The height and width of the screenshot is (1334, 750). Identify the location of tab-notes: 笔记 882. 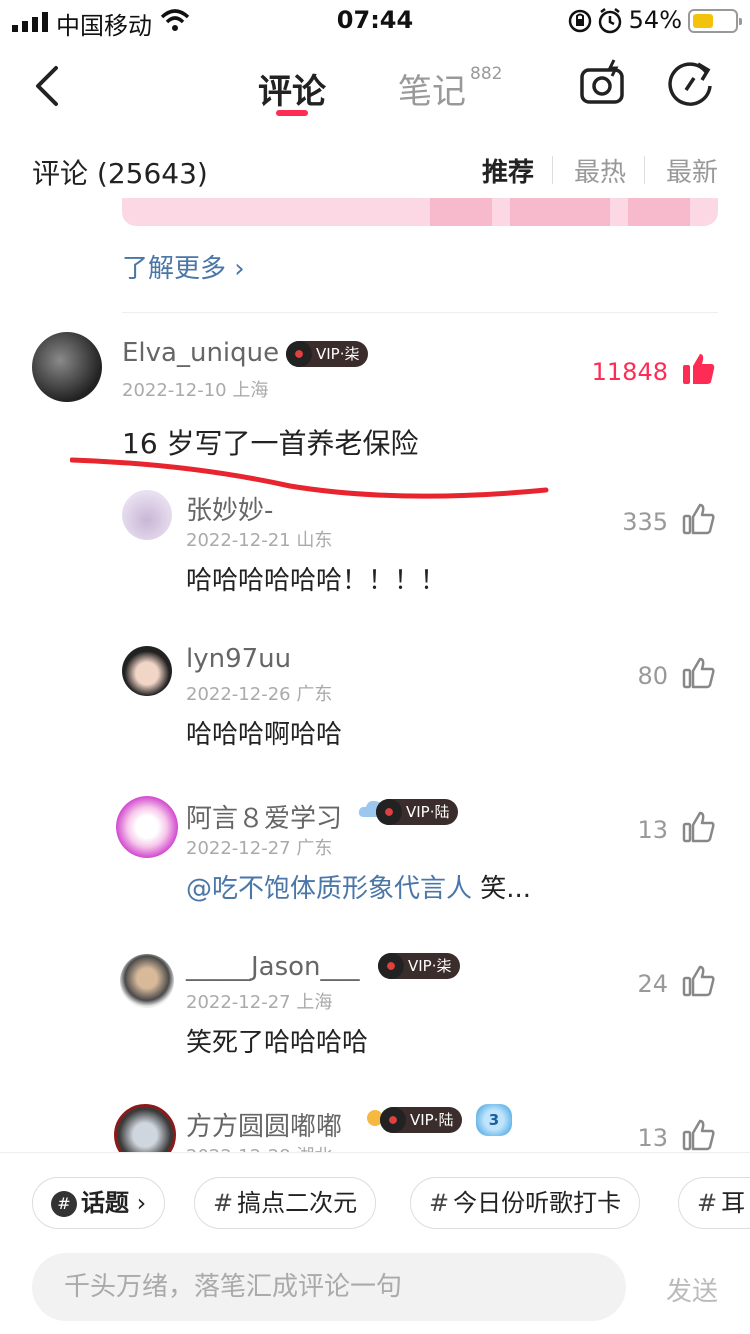
(450, 88).